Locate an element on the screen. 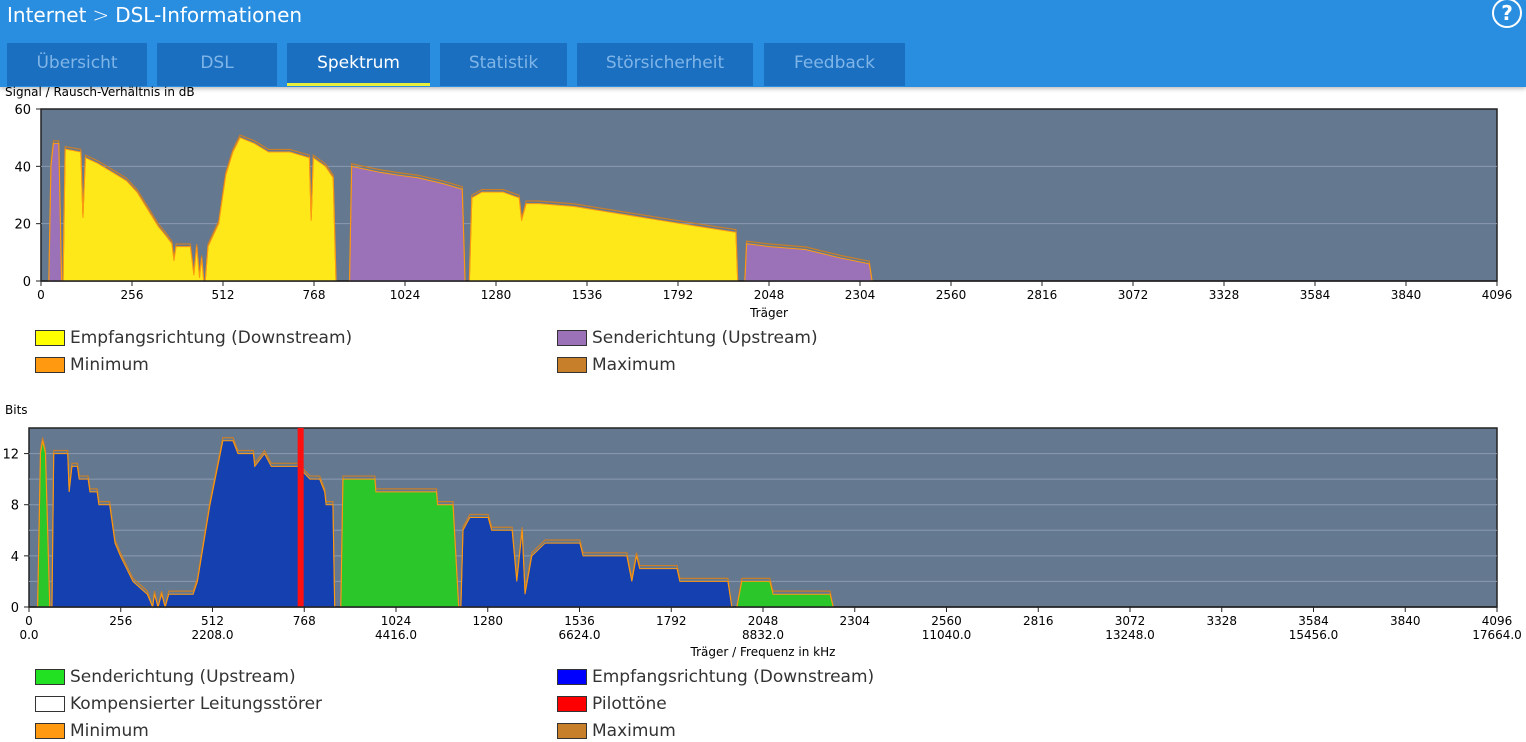  legend-downstream: Empfangsrichtung (Downstream) is located at coordinates (715, 677).